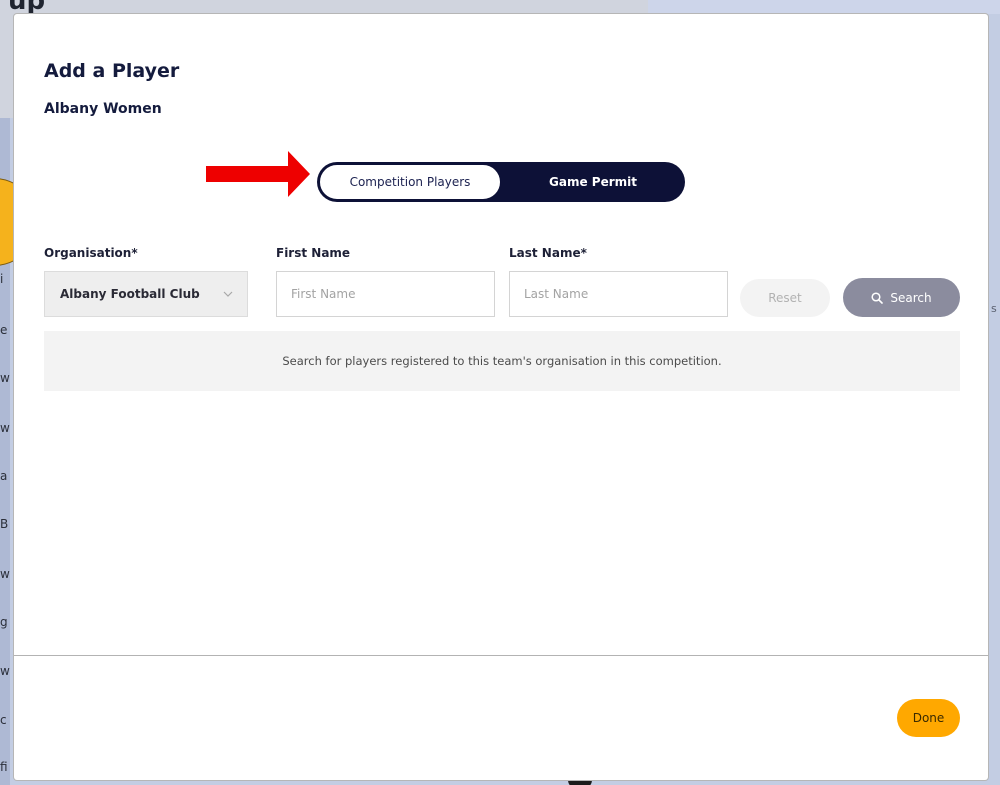  Describe the element at coordinates (385, 294) in the screenshot. I see `first-name-input` at that location.